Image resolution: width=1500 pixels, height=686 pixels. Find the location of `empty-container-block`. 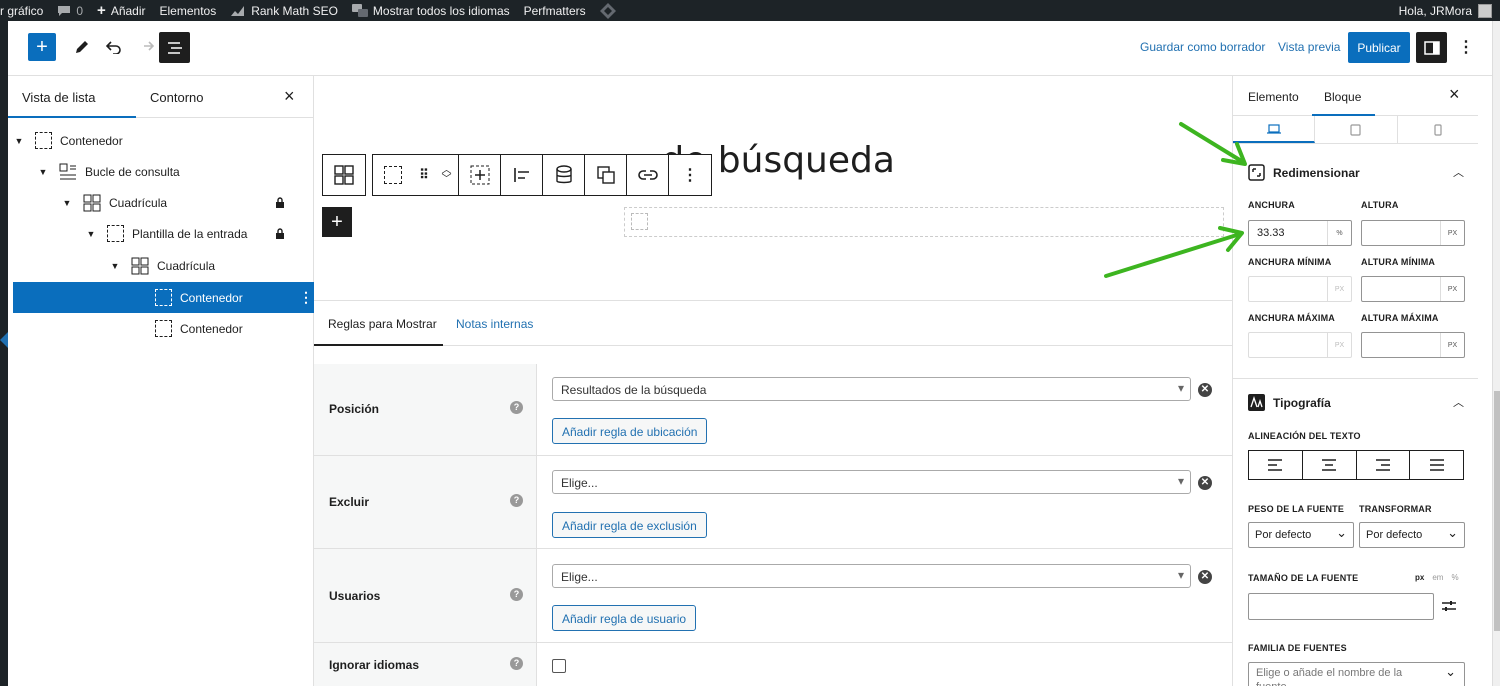

empty-container-block is located at coordinates (924, 222).